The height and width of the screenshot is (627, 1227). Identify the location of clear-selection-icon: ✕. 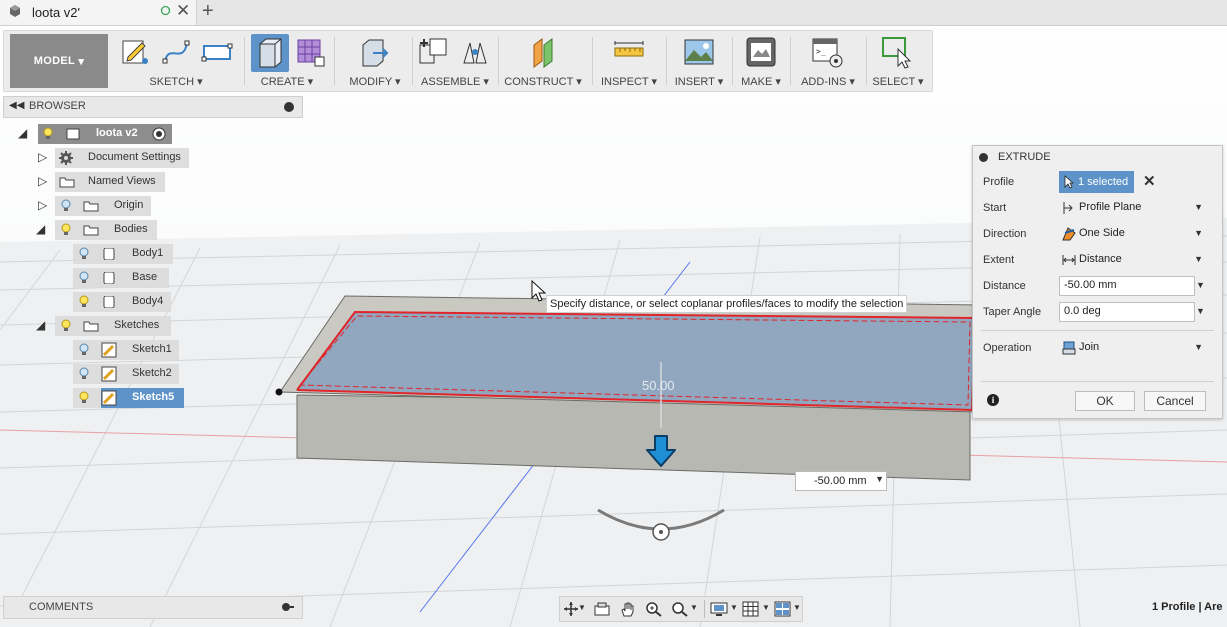
(1149, 181).